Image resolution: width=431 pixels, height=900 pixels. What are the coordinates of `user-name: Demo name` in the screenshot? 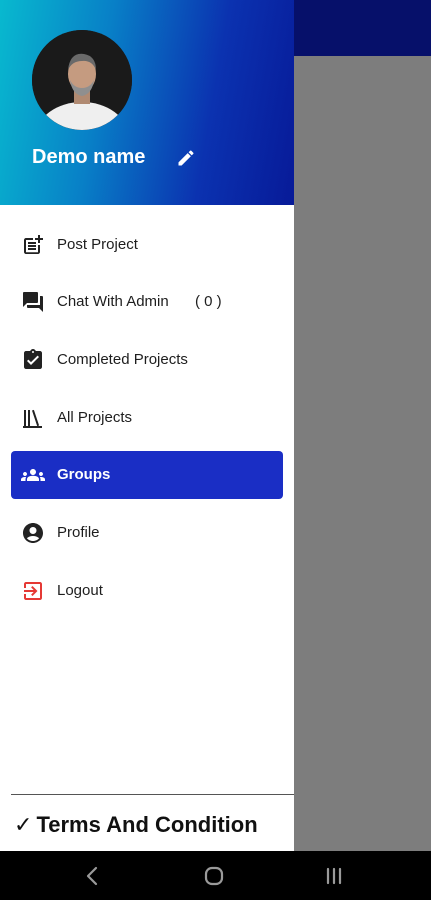 It's located at (89, 157).